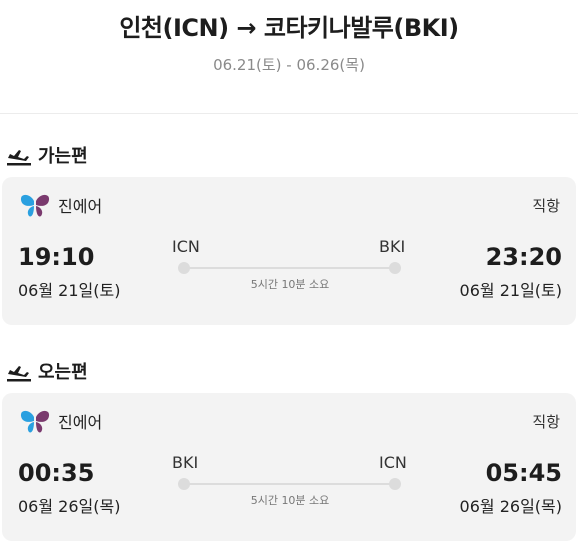  What do you see at coordinates (56, 257) in the screenshot?
I see `departure-time: 19:10` at bounding box center [56, 257].